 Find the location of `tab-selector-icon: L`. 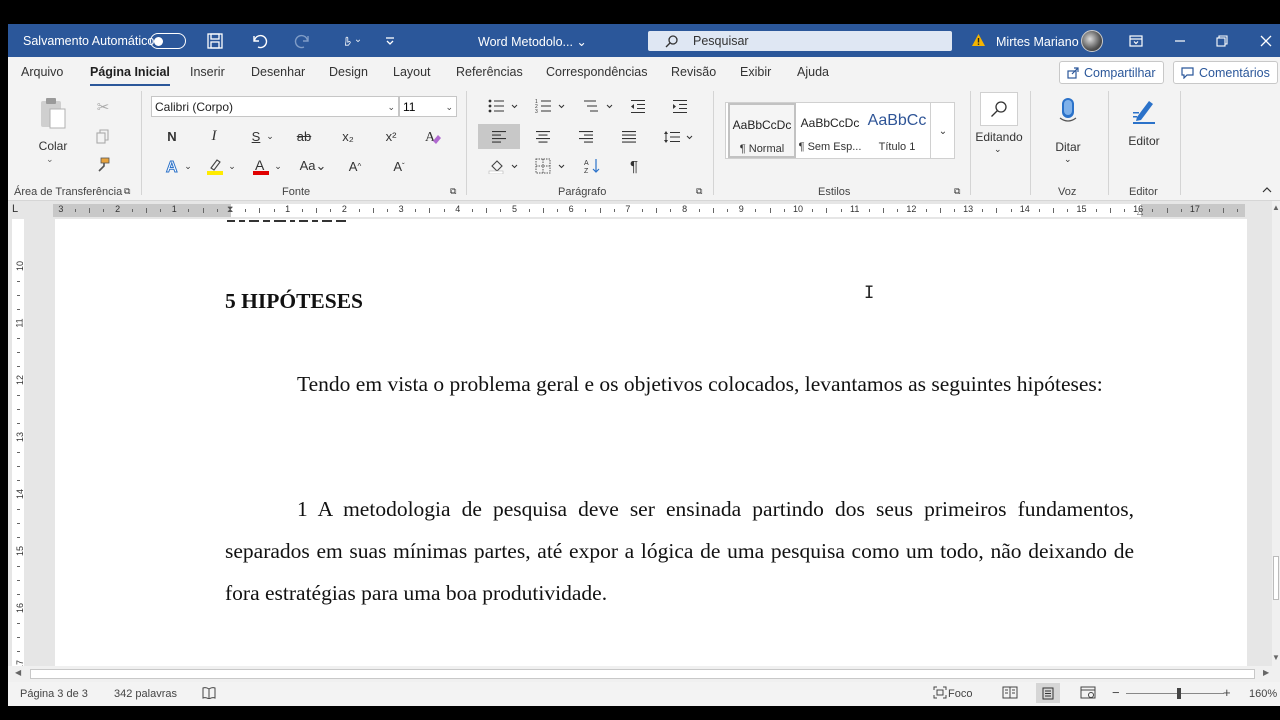

tab-selector-icon: L is located at coordinates (15, 209).